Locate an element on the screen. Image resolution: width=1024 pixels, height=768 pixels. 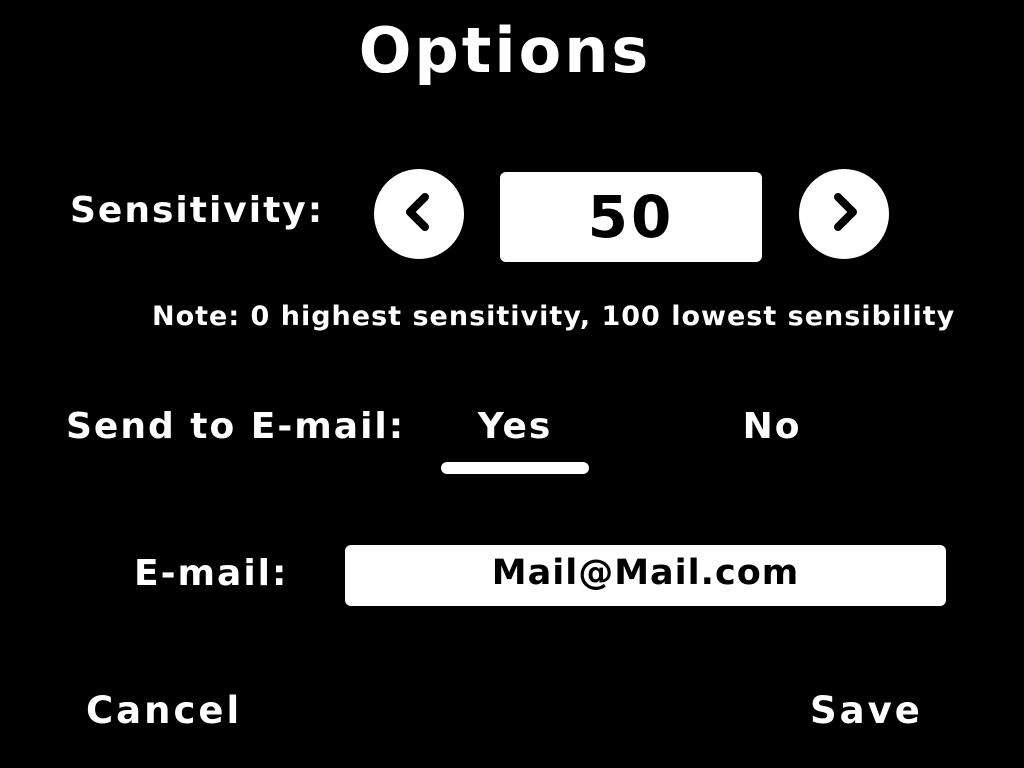
increase-sensitivity-button is located at coordinates (844, 214).